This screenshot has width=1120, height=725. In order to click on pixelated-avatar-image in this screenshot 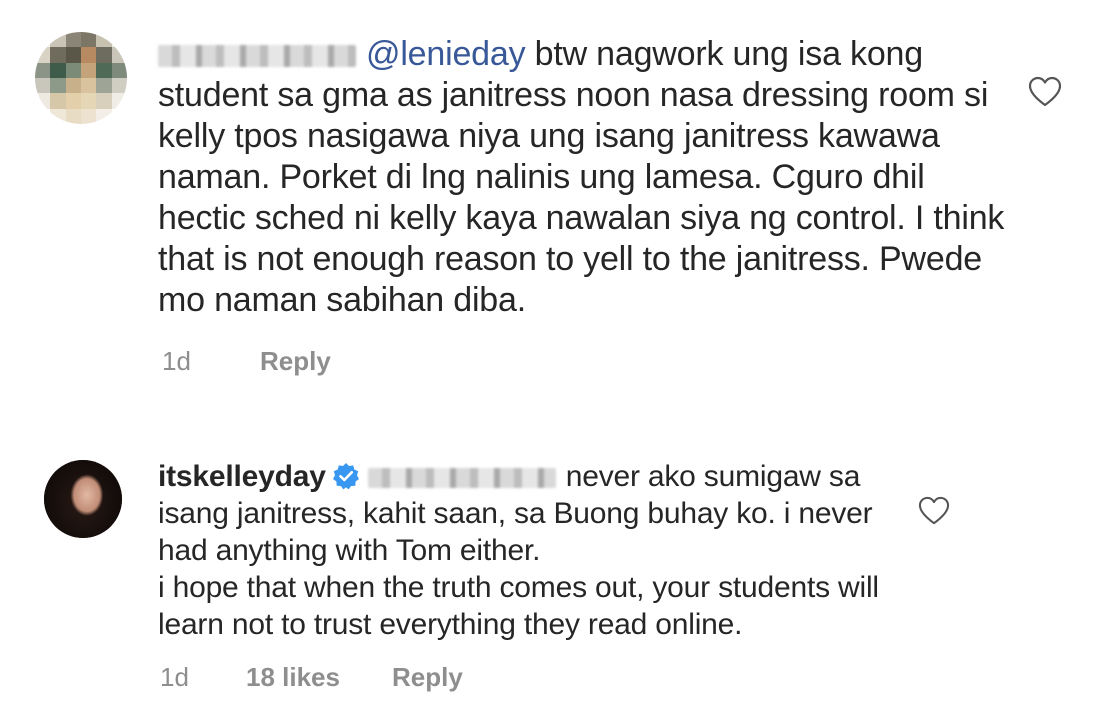, I will do `click(81, 78)`.